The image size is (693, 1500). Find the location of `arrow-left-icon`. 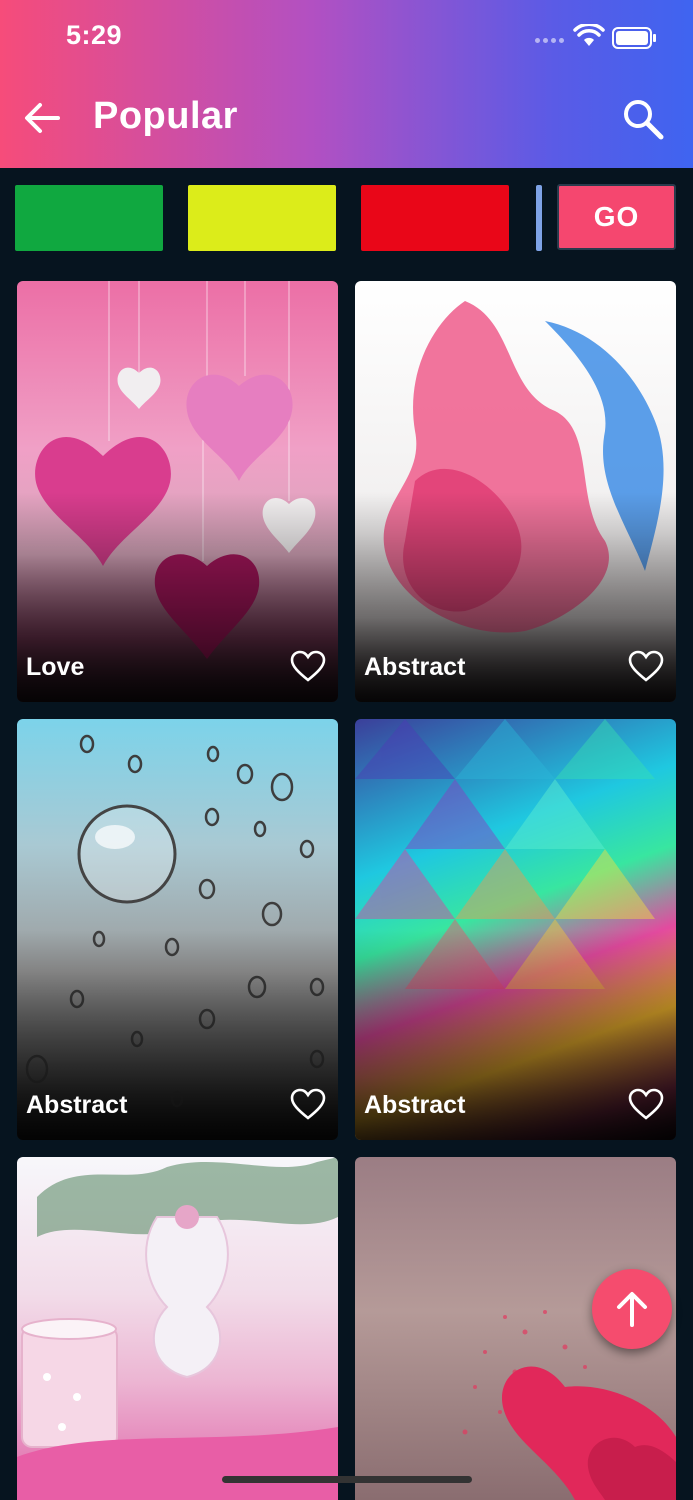

arrow-left-icon is located at coordinates (42, 118).